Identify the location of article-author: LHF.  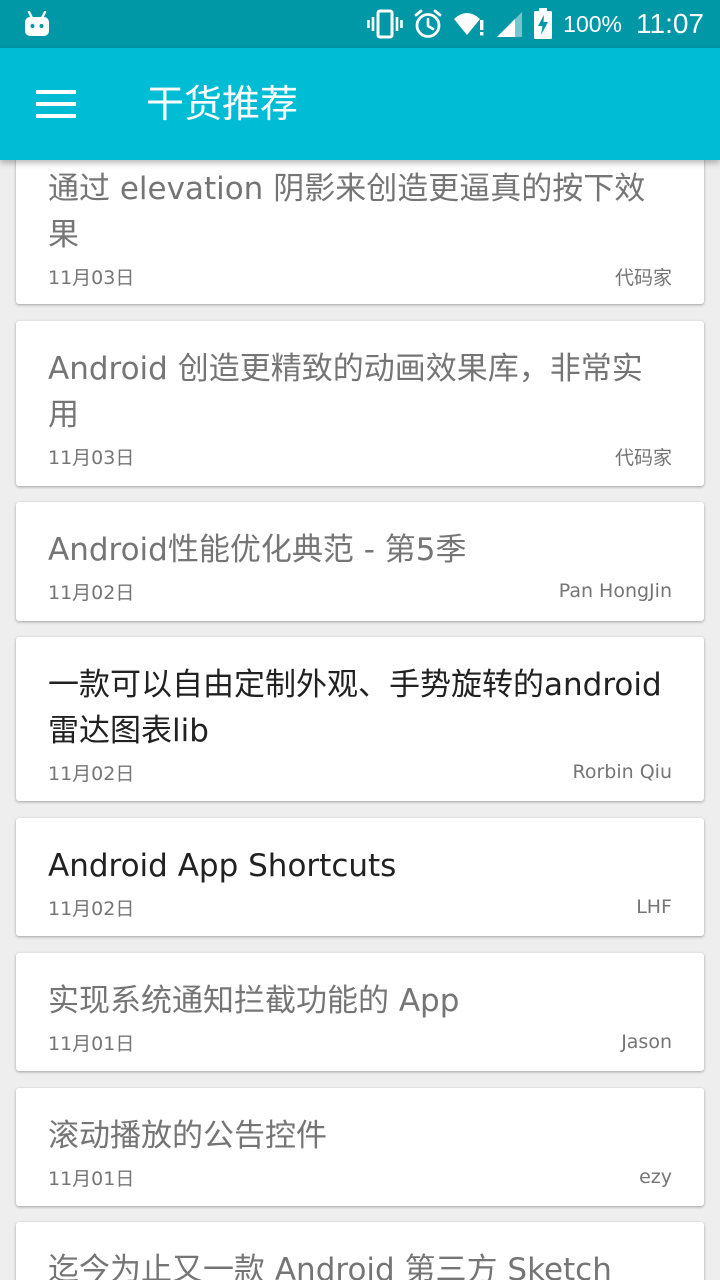
(654, 907).